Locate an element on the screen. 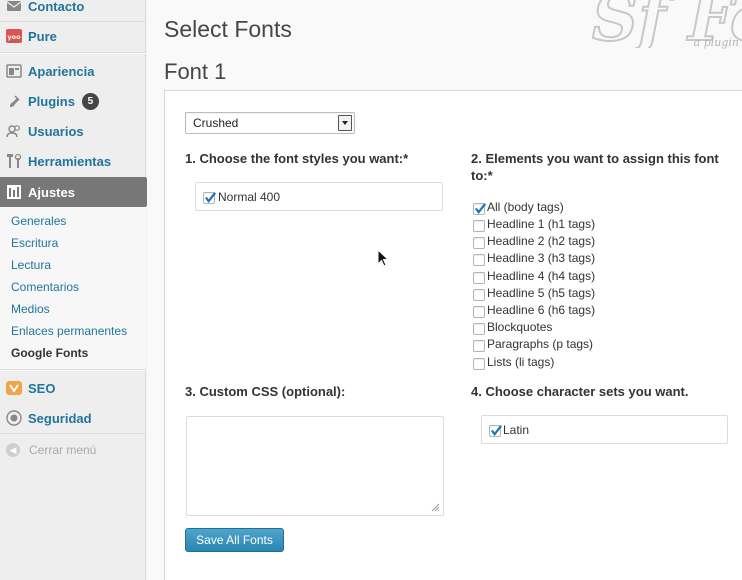 The width and height of the screenshot is (742, 580). custom-css-title: 3. Custom CSS (optional): is located at coordinates (265, 391).